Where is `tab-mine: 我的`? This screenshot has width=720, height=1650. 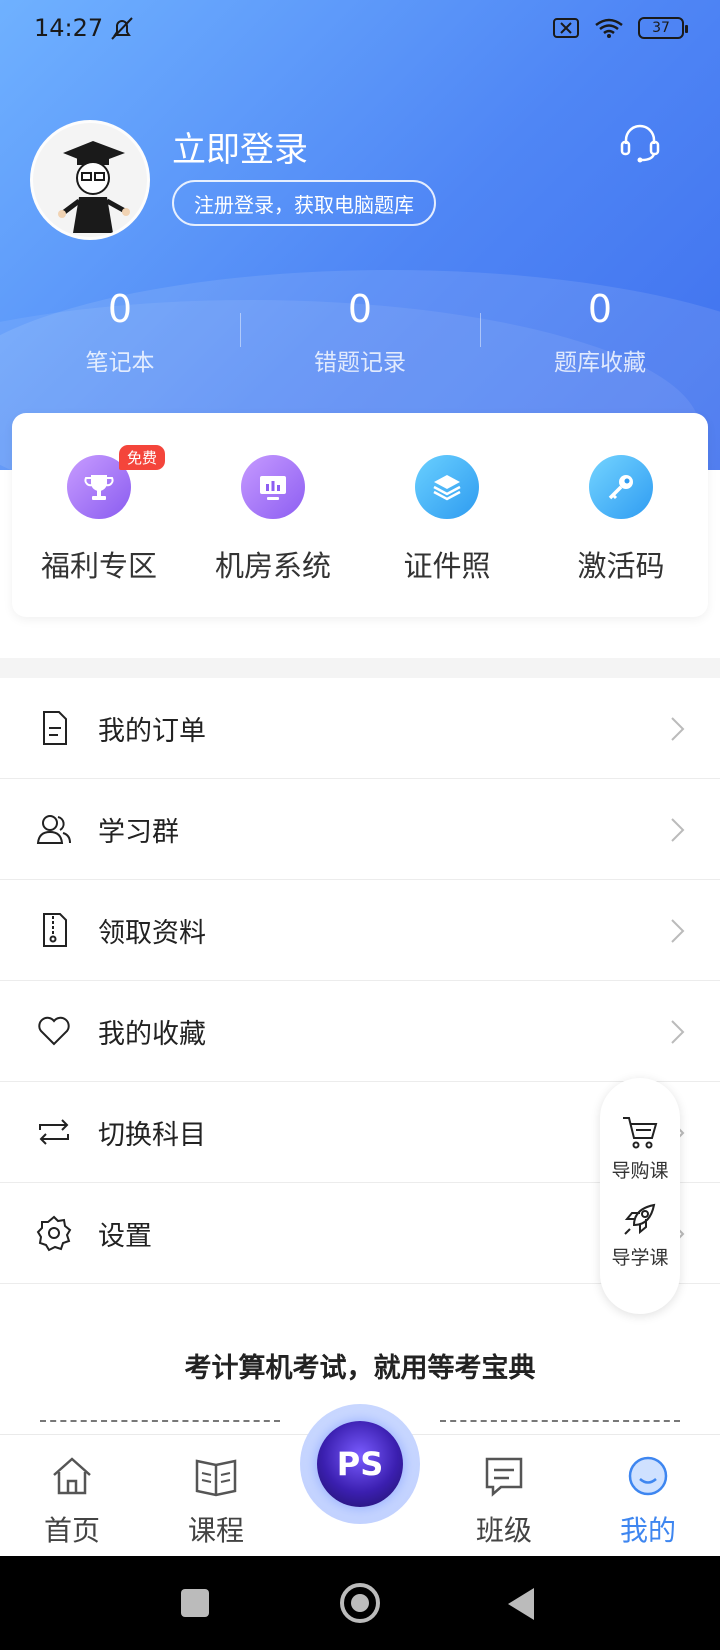 tab-mine: 我的 is located at coordinates (648, 1495).